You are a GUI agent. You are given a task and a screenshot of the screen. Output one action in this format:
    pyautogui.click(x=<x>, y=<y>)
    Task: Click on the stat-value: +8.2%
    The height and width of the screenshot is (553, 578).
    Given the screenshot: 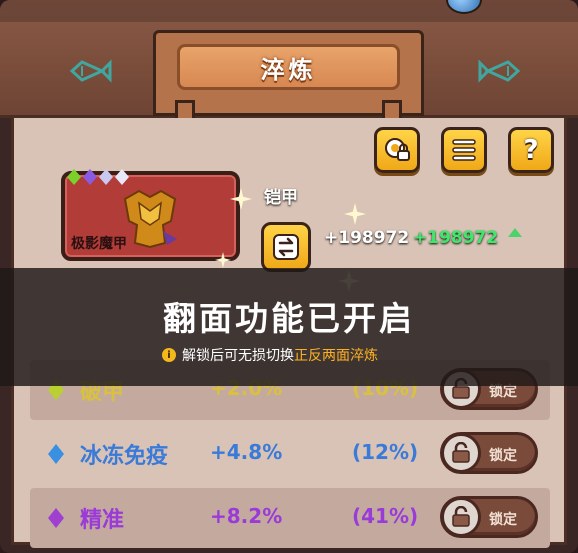 What is the action you would take?
    pyautogui.click(x=246, y=516)
    